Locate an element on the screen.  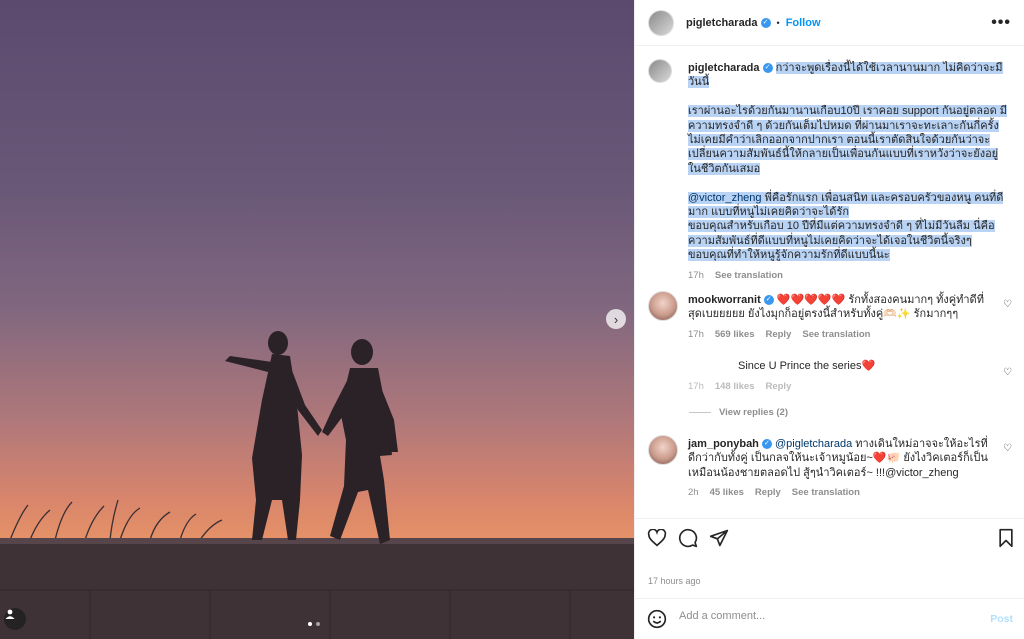
comment-meta: 17h 148 likes Reply is located at coordinates (739, 386).